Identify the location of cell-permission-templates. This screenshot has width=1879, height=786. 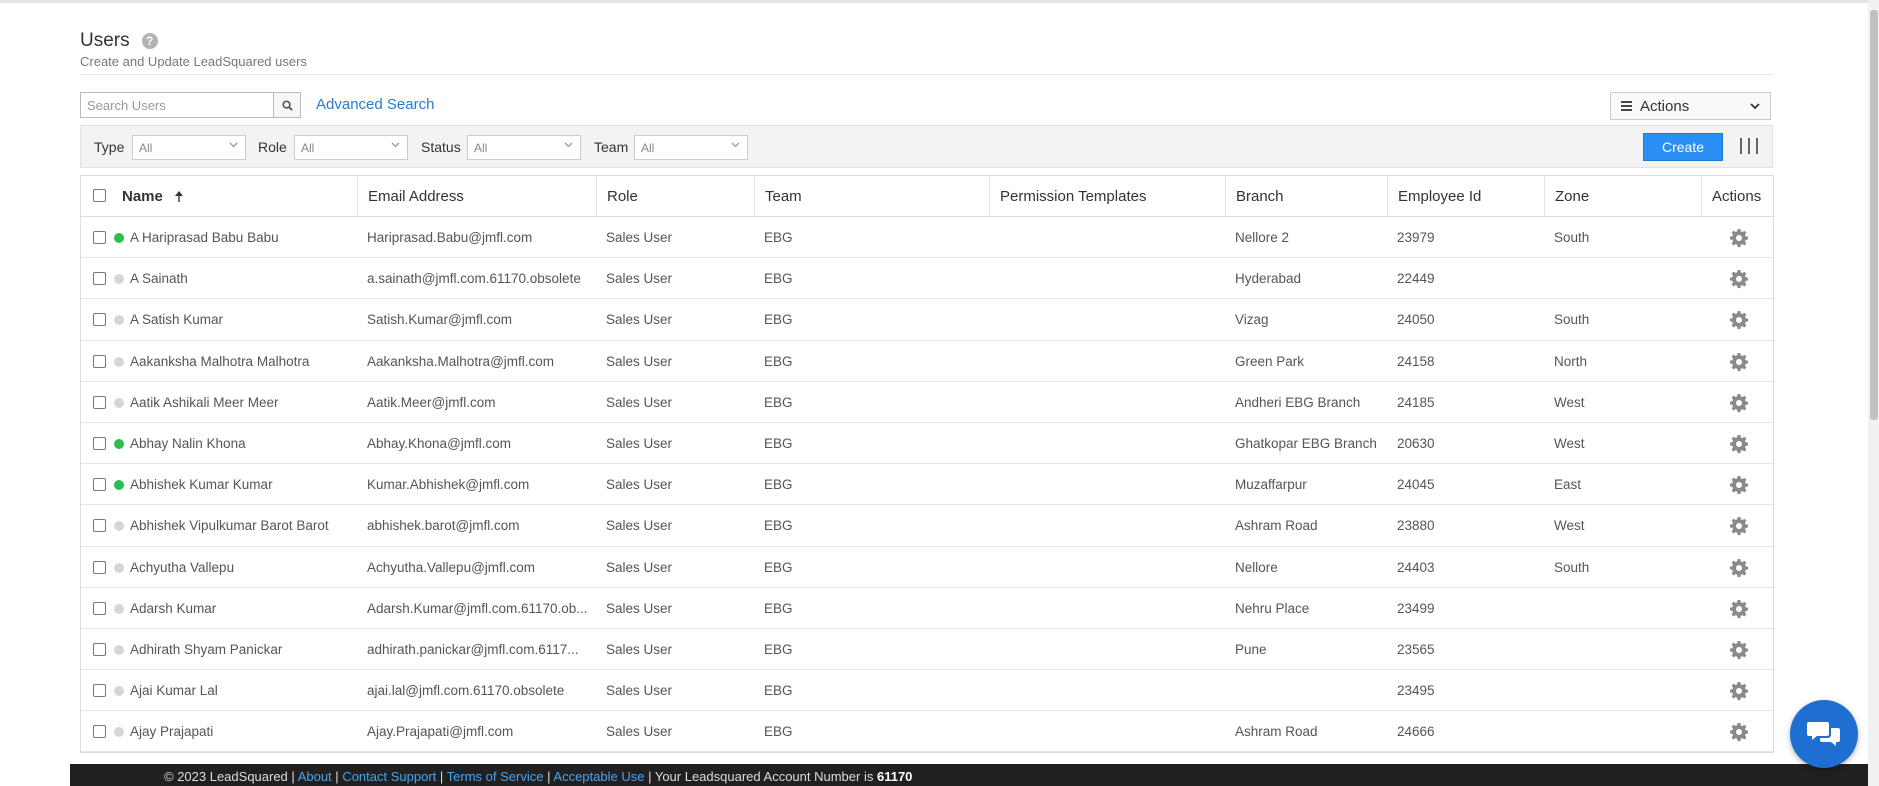
(1109, 649).